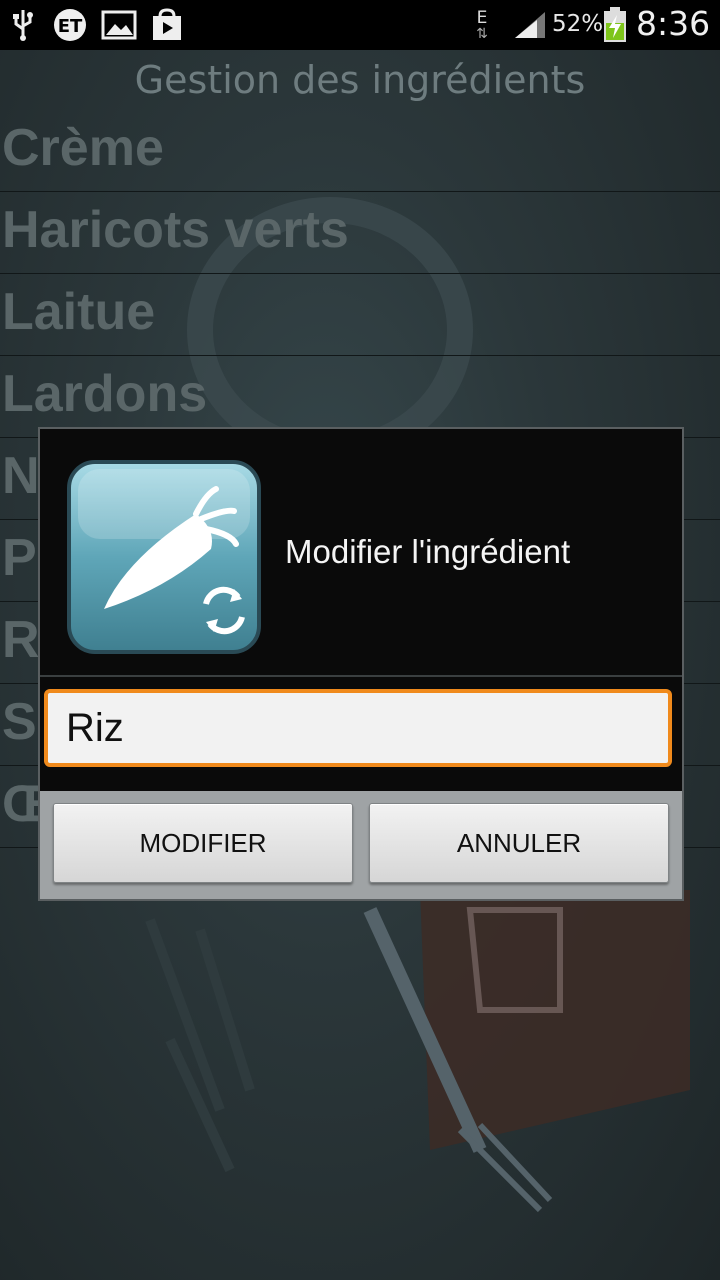  What do you see at coordinates (361, 845) in the screenshot?
I see `dialog-button-bar: MODIFIER ANNULER` at bounding box center [361, 845].